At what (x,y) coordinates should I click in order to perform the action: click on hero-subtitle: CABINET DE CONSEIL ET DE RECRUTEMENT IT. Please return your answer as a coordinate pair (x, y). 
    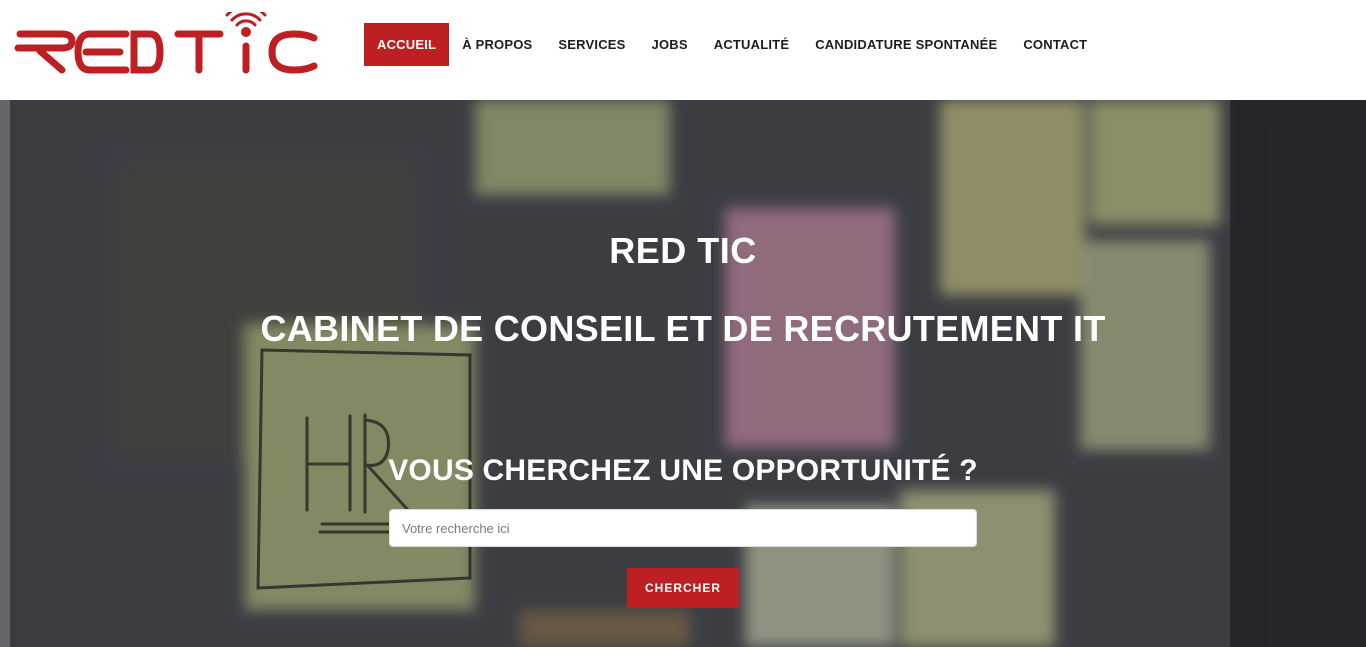
    Looking at the image, I should click on (683, 328).